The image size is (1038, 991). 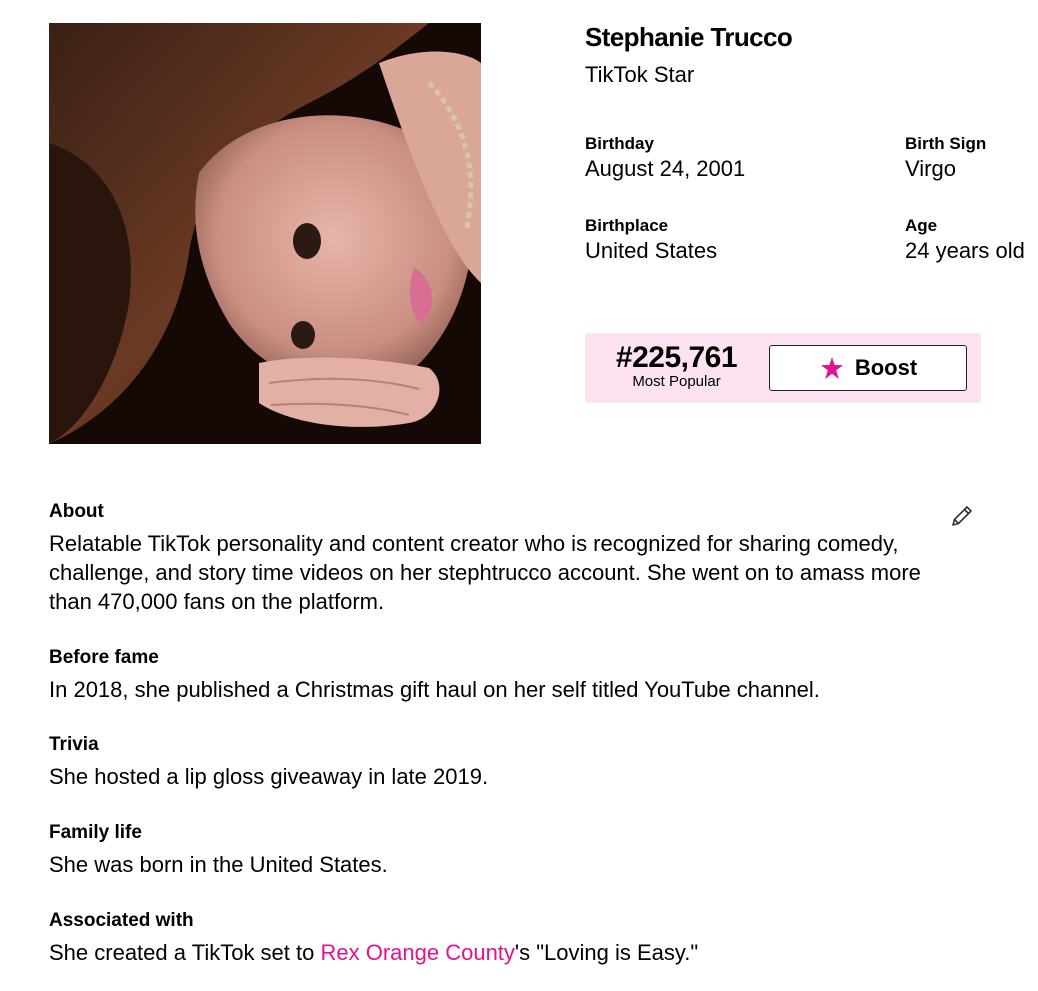 What do you see at coordinates (945, 169) in the screenshot?
I see `birth-sign-value: Virgo` at bounding box center [945, 169].